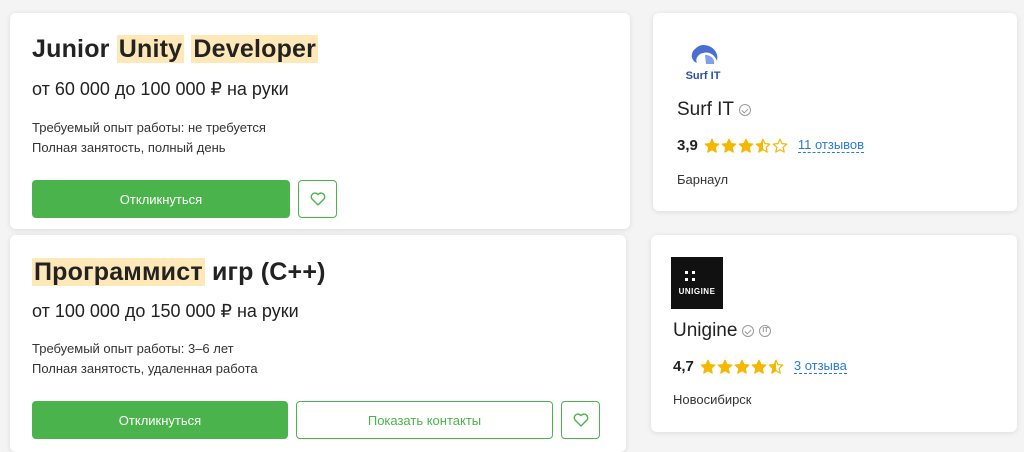 The width and height of the screenshot is (1024, 452). Describe the element at coordinates (697, 291) in the screenshot. I see `logo-lettering: UNIGINE` at that location.